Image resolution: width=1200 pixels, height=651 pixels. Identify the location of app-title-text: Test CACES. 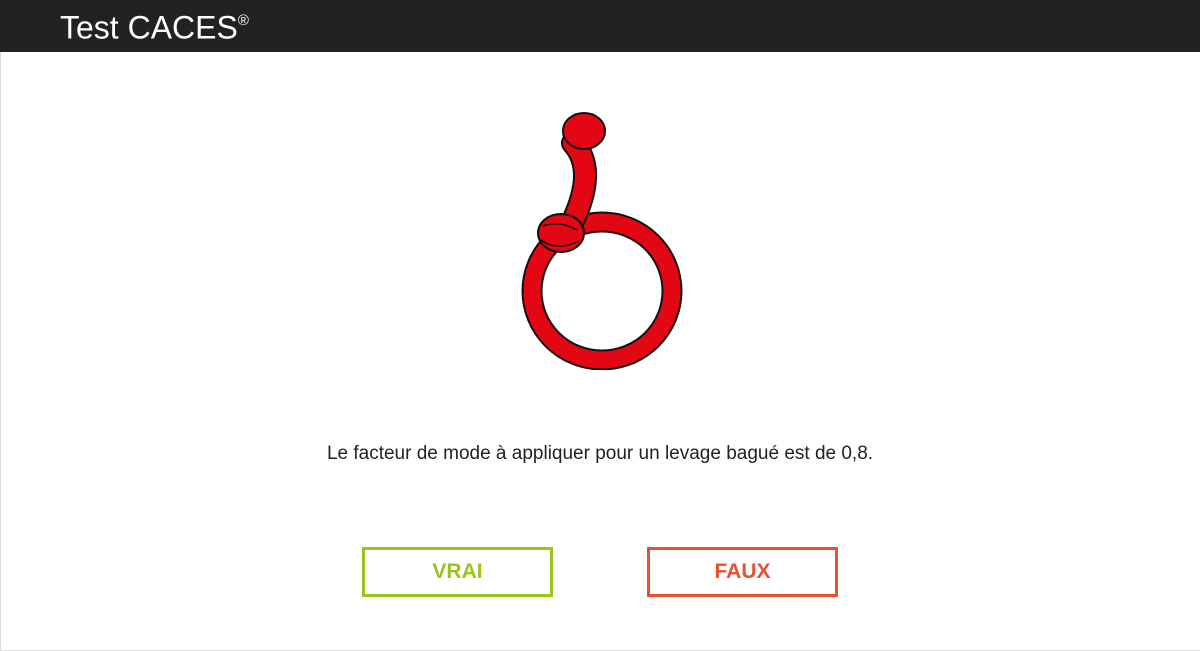
(149, 27).